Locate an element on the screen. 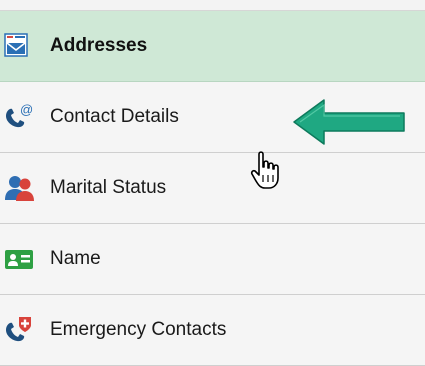 The image size is (425, 366). list-top-edge is located at coordinates (212, 5).